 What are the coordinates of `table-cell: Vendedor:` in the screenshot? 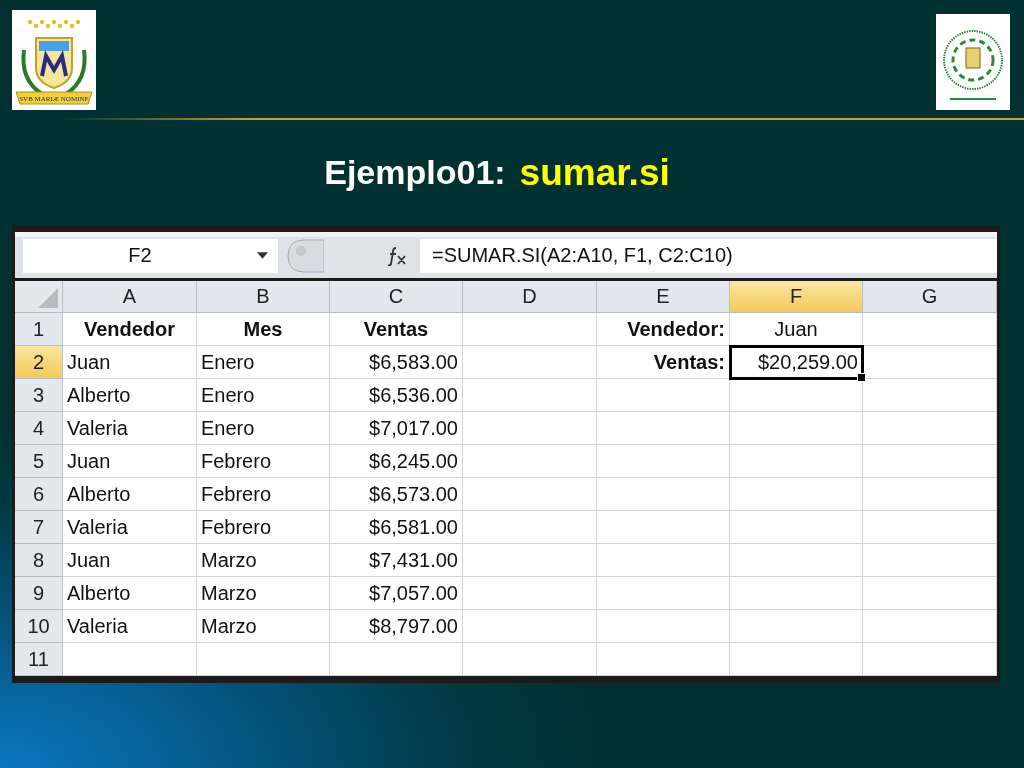 It's located at (663, 329).